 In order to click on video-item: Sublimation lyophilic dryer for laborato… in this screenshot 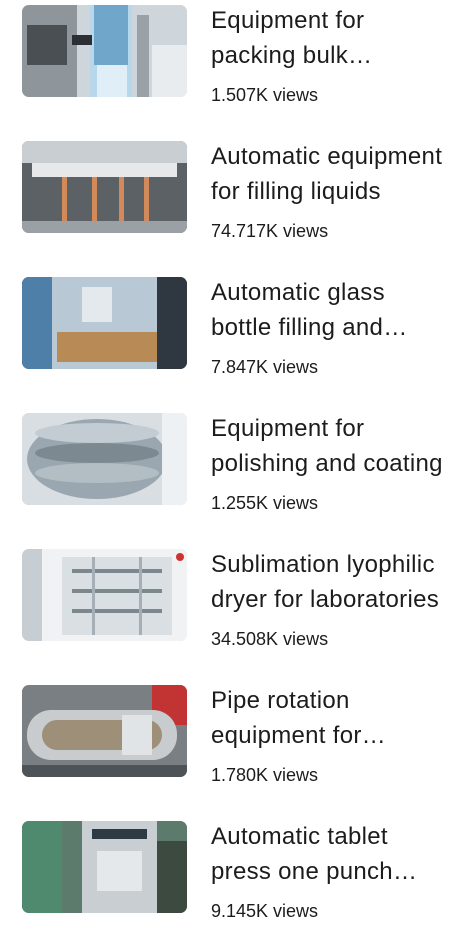, I will do `click(231, 599)`.